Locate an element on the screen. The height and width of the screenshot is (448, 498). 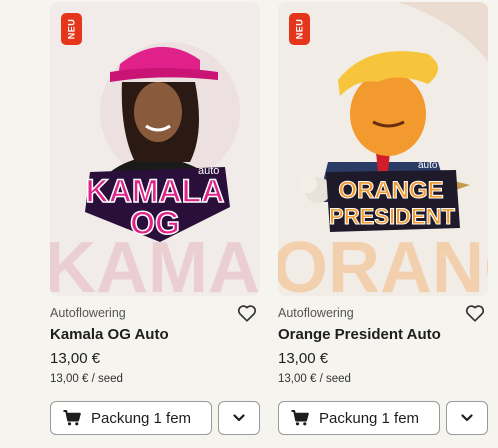
svg-text: OG is located at coordinates (155, 223).